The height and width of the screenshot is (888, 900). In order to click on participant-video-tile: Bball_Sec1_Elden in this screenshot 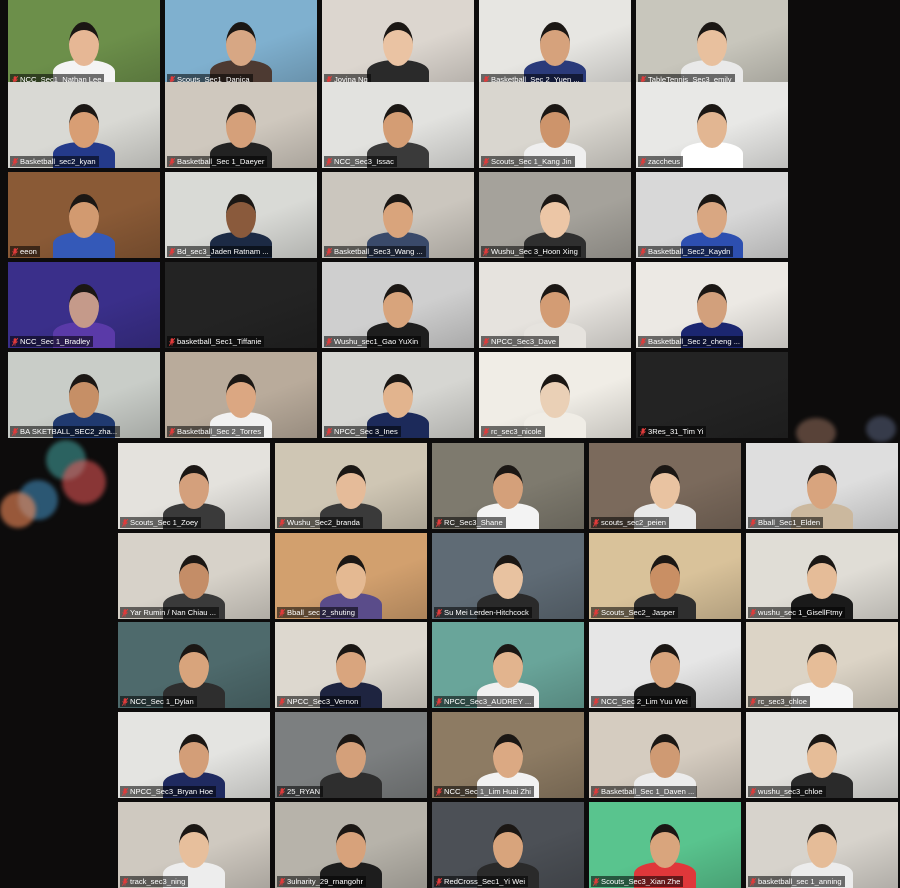, I will do `click(822, 486)`.